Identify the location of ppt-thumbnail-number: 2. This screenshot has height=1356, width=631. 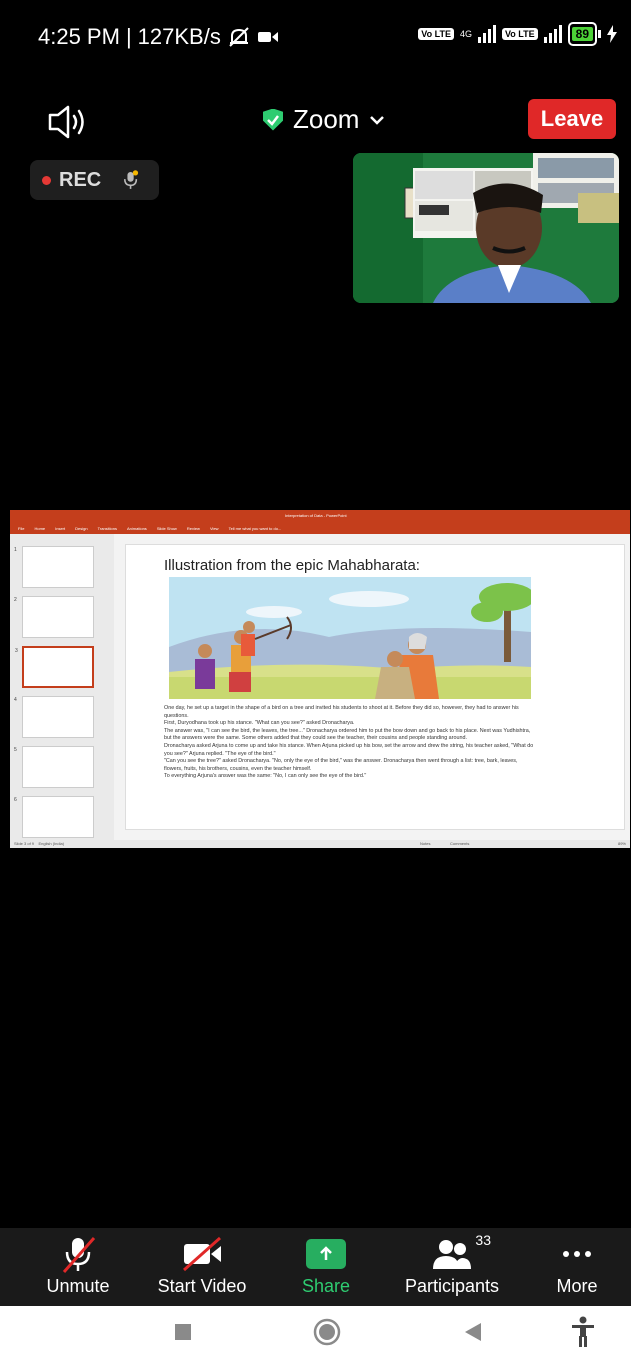
(15, 600).